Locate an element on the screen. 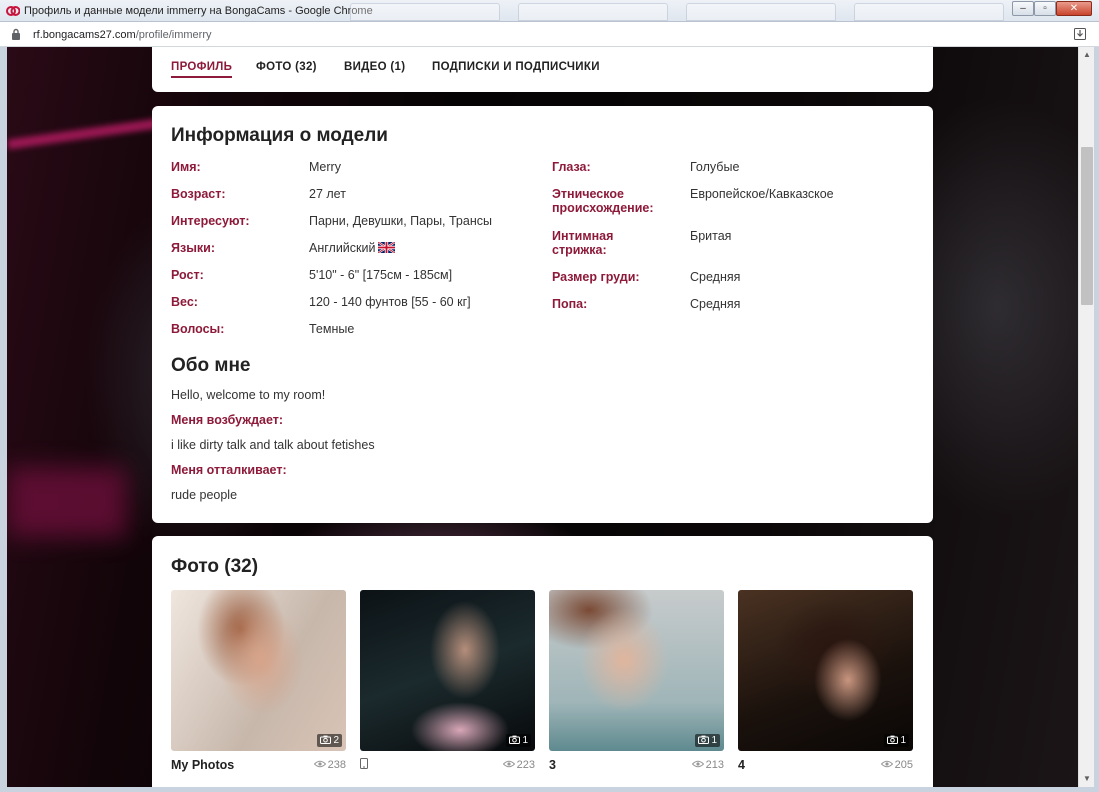  album-views: 223 is located at coordinates (515, 765).